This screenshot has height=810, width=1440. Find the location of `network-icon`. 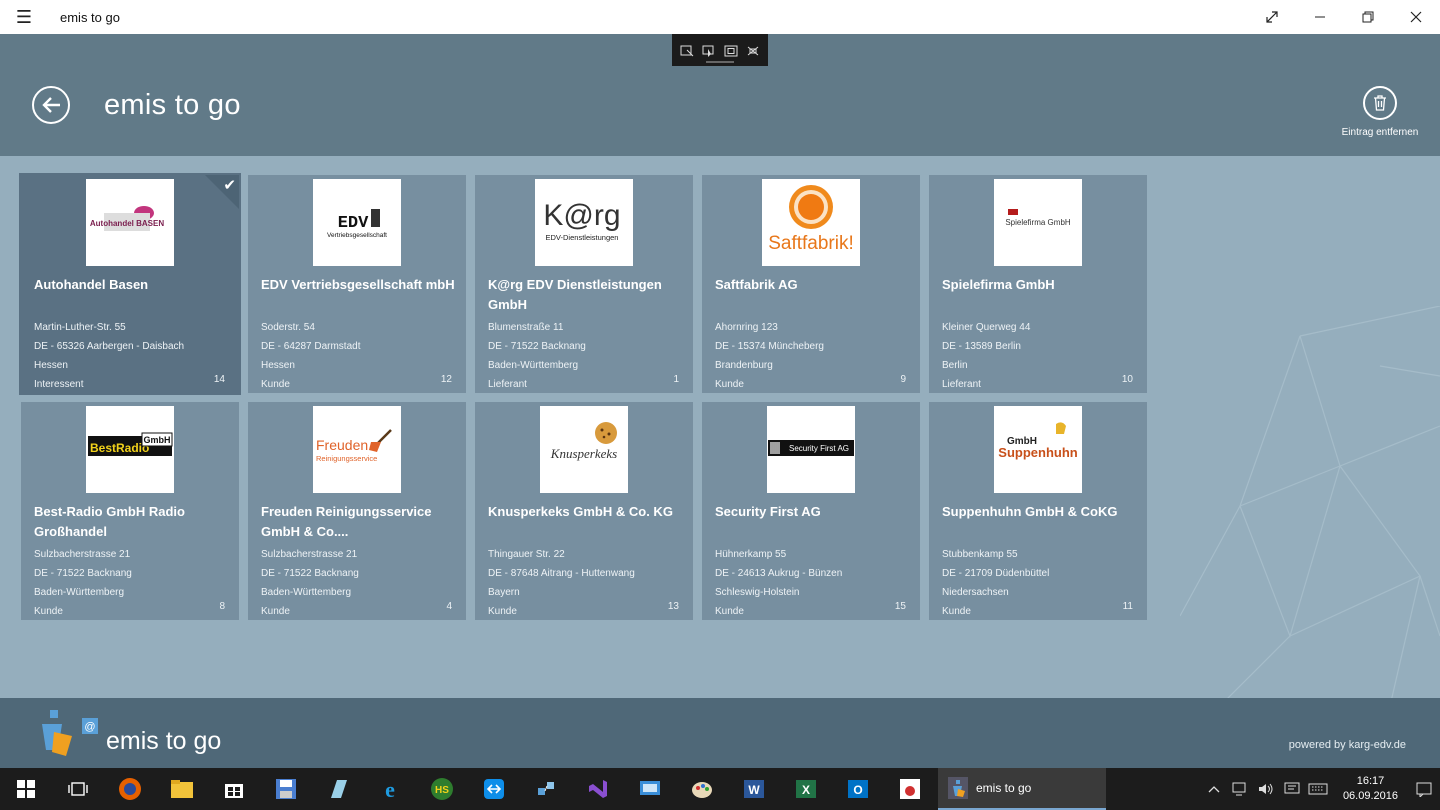

network-icon is located at coordinates (1240, 789).